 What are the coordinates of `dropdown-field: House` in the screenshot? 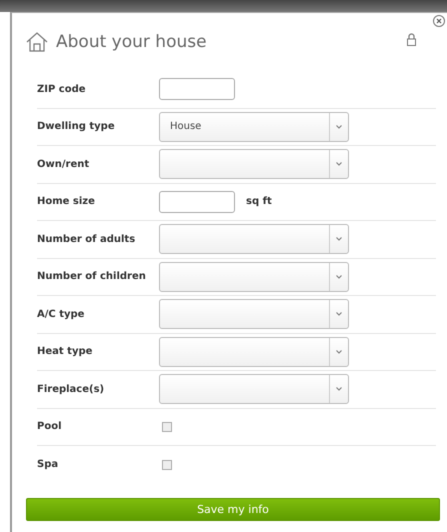 It's located at (254, 127).